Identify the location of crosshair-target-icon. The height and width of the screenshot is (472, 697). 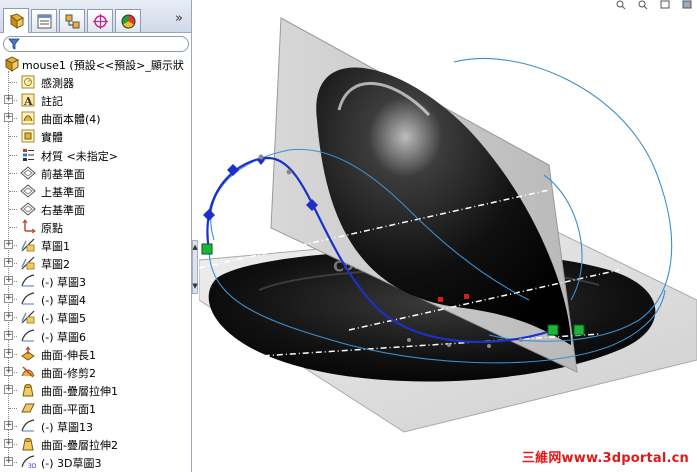
(100, 21).